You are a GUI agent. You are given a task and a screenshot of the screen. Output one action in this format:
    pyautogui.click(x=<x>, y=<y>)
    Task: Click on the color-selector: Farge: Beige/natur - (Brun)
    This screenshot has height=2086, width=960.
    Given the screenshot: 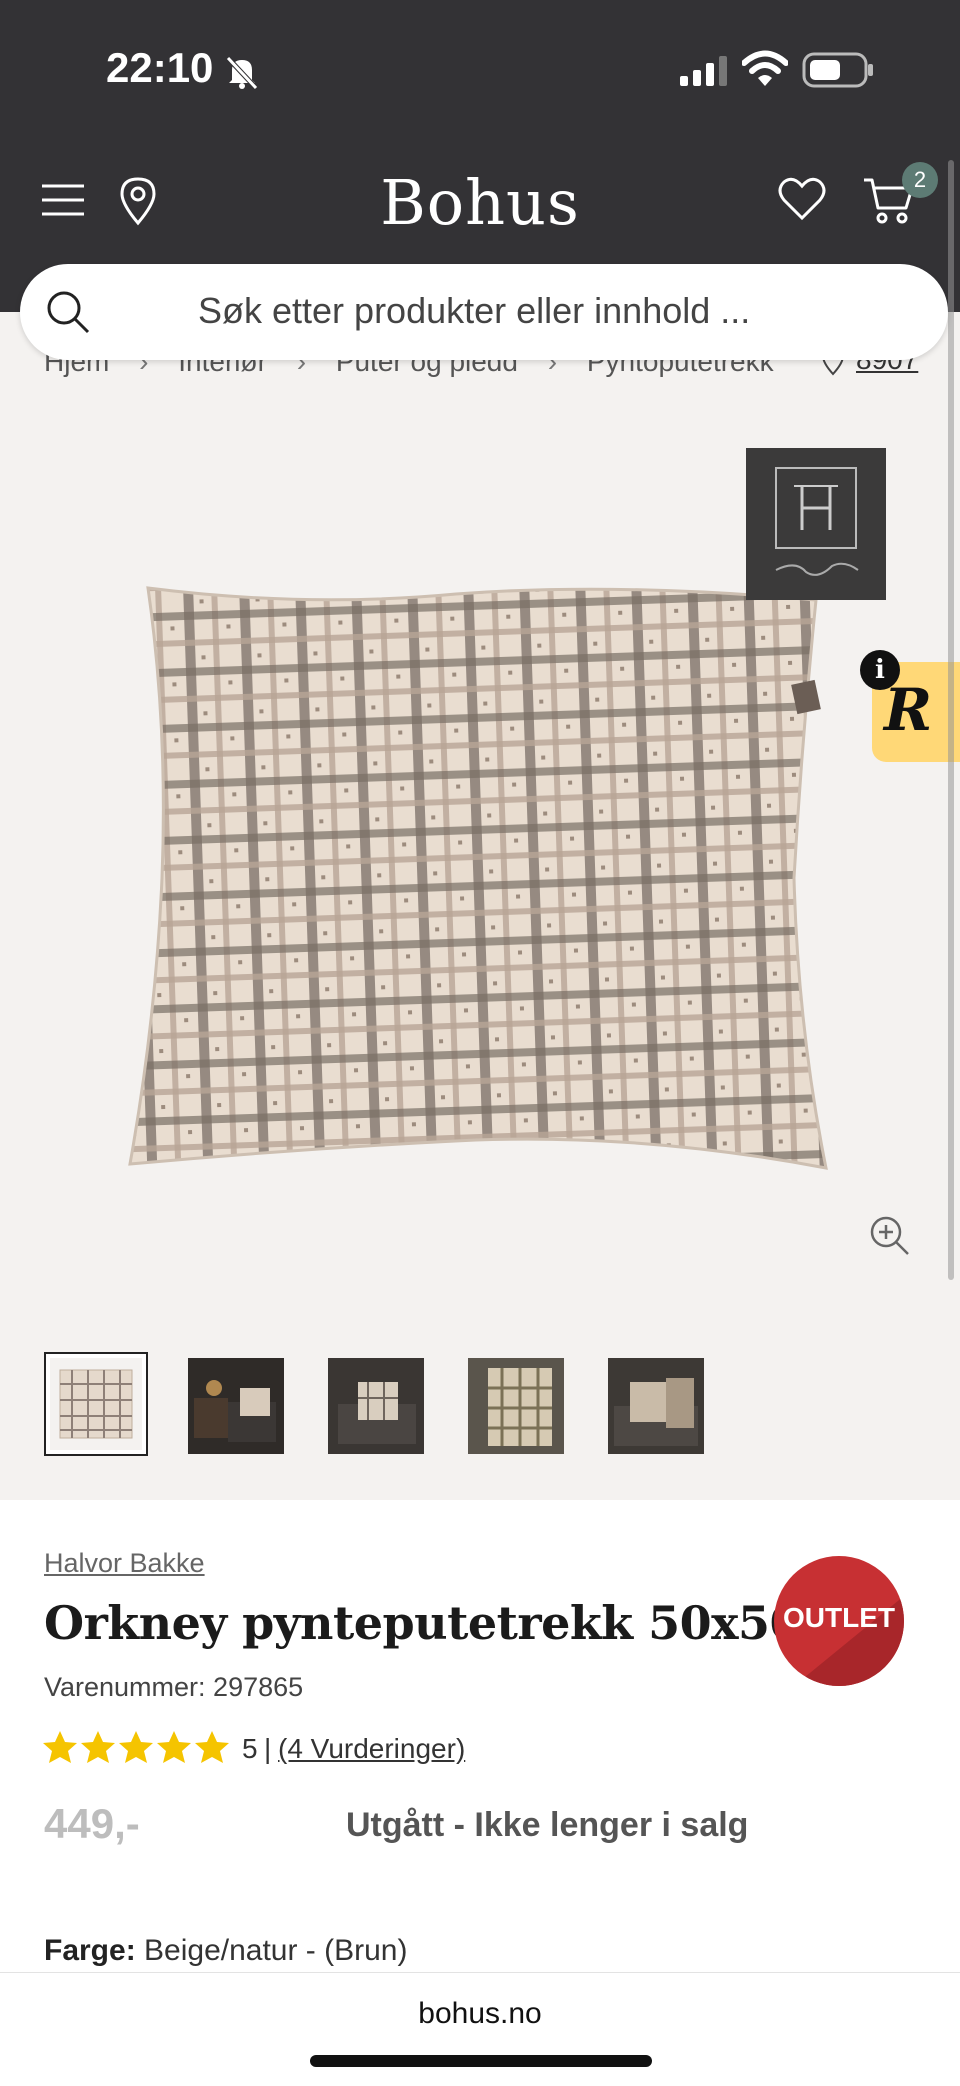 What is the action you would take?
    pyautogui.click(x=225, y=1951)
    